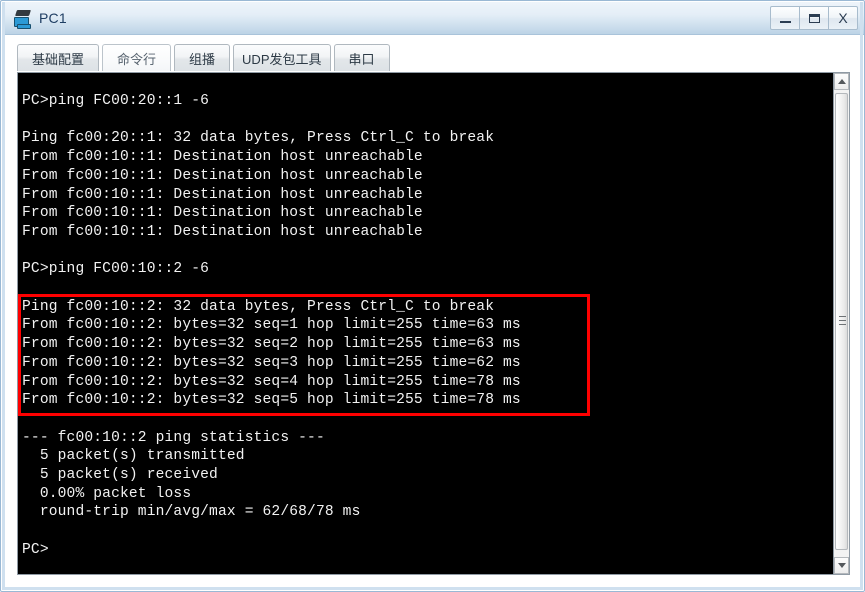  I want to click on close-button: X, so click(843, 18).